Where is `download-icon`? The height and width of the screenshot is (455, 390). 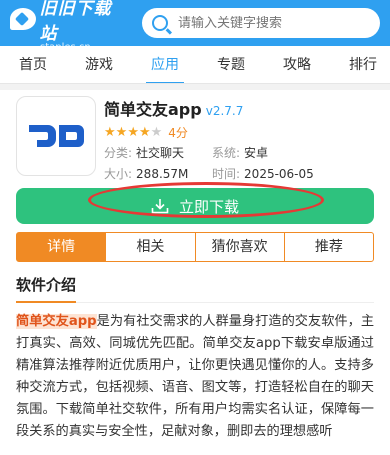
download-icon is located at coordinates (160, 206).